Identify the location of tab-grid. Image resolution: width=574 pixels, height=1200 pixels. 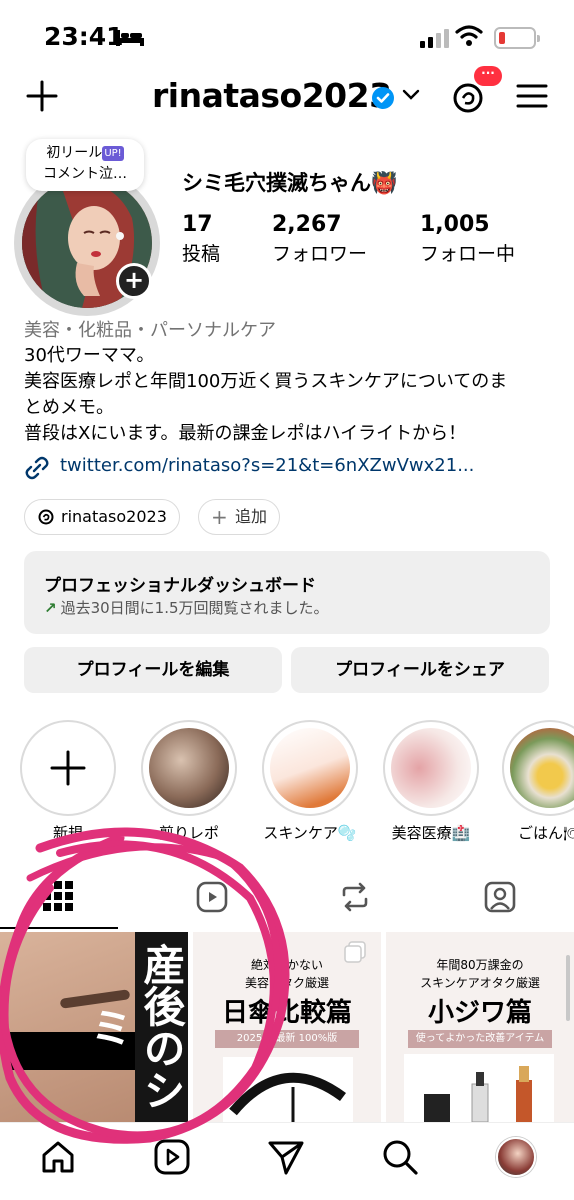
(71, 899).